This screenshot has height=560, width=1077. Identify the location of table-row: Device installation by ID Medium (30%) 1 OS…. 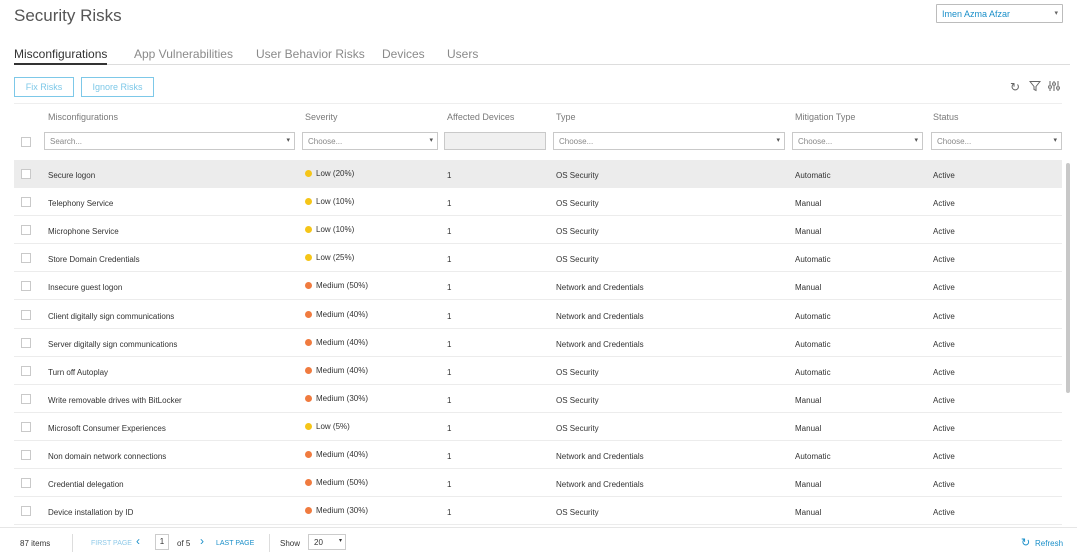
(538, 511).